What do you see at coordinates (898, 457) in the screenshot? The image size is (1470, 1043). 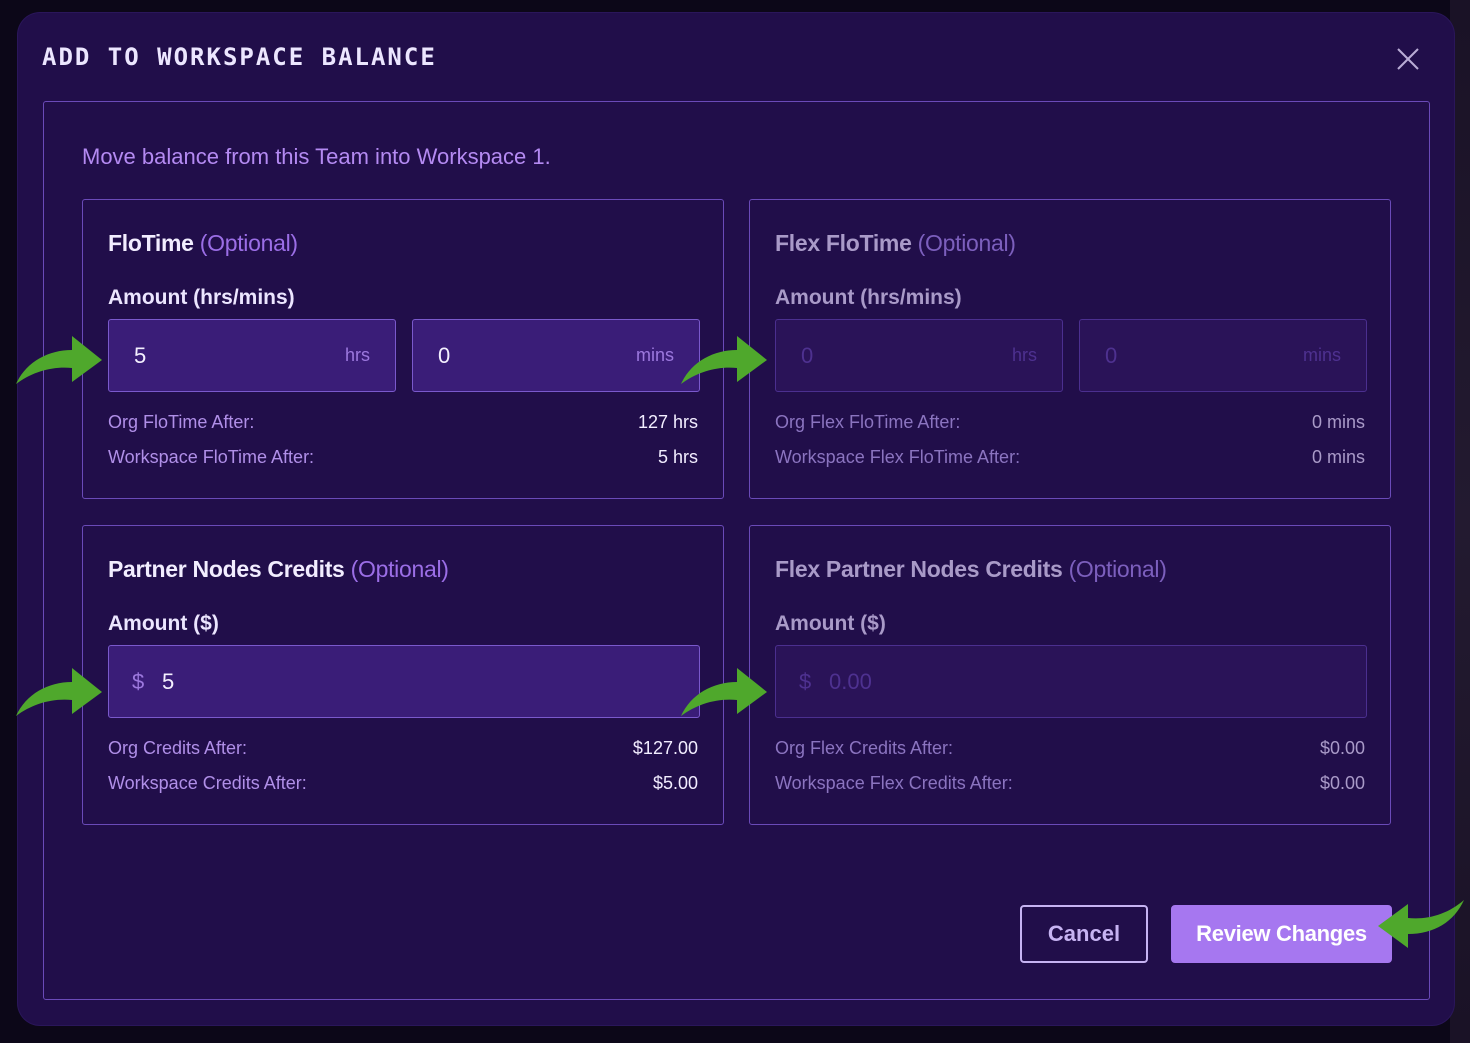 I see `flex-flotime-workspace-after-label: Workspace Flex FloTime After:` at bounding box center [898, 457].